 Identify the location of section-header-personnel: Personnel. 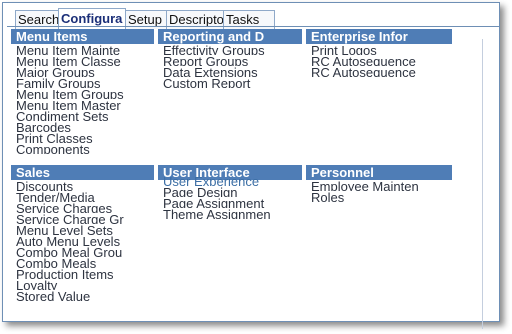
(379, 172).